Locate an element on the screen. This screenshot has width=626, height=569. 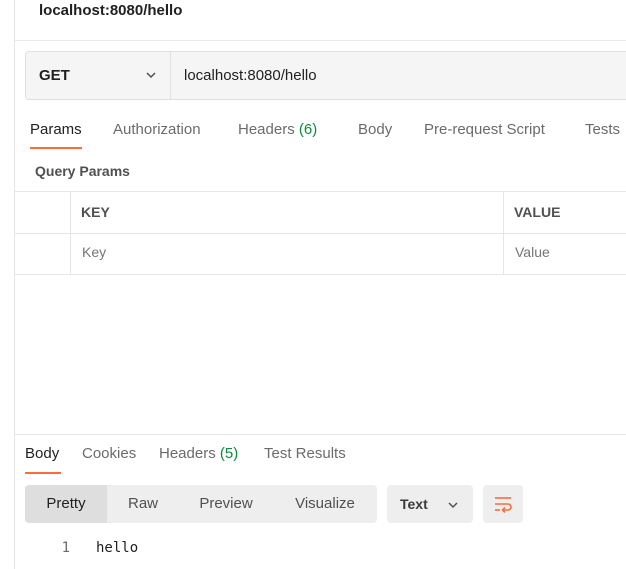
view-preview: Preview is located at coordinates (226, 504).